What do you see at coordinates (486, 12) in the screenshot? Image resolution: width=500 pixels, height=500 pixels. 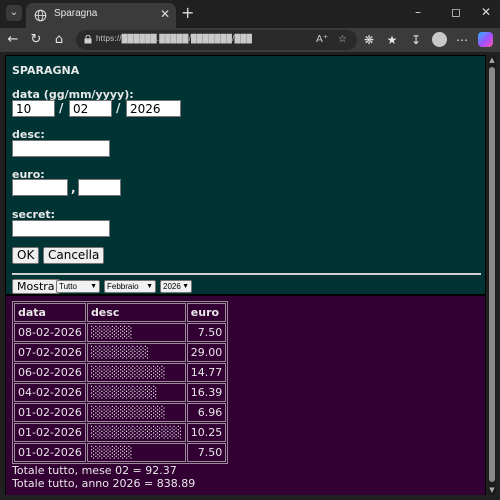 I see `close-window-icon: ✕` at bounding box center [486, 12].